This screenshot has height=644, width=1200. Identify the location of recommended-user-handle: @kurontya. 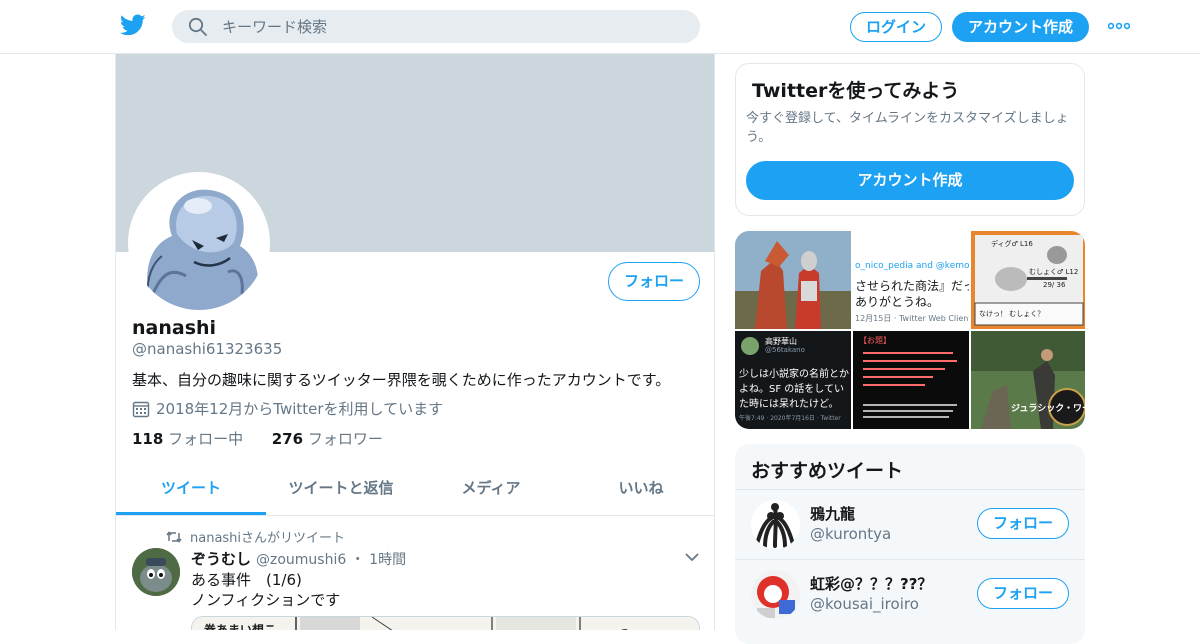
(850, 534).